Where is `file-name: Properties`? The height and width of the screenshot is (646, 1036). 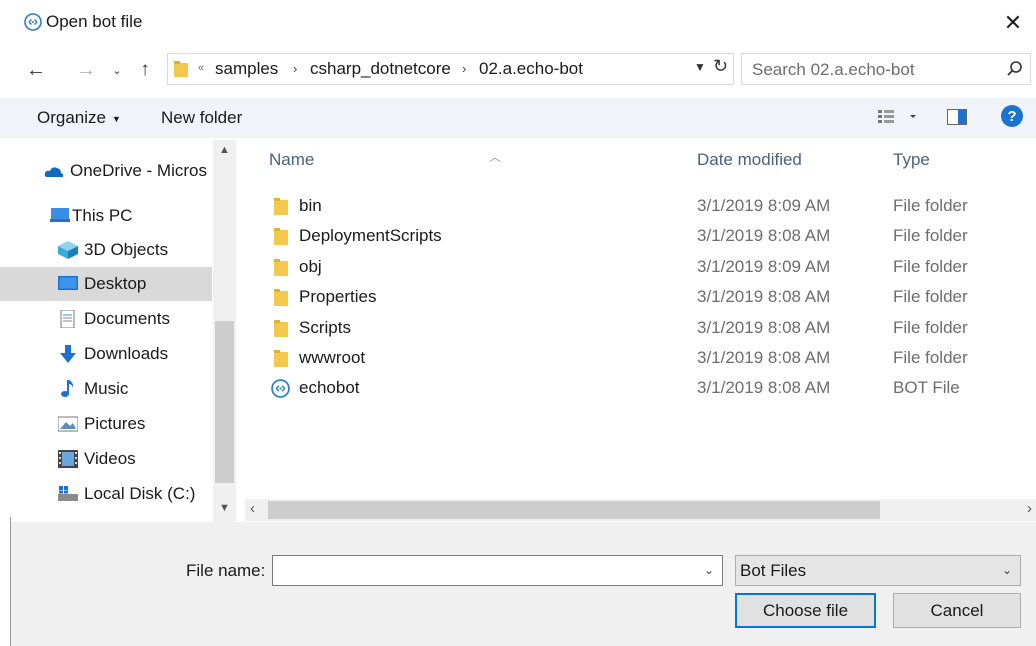
file-name: Properties is located at coordinates (338, 296).